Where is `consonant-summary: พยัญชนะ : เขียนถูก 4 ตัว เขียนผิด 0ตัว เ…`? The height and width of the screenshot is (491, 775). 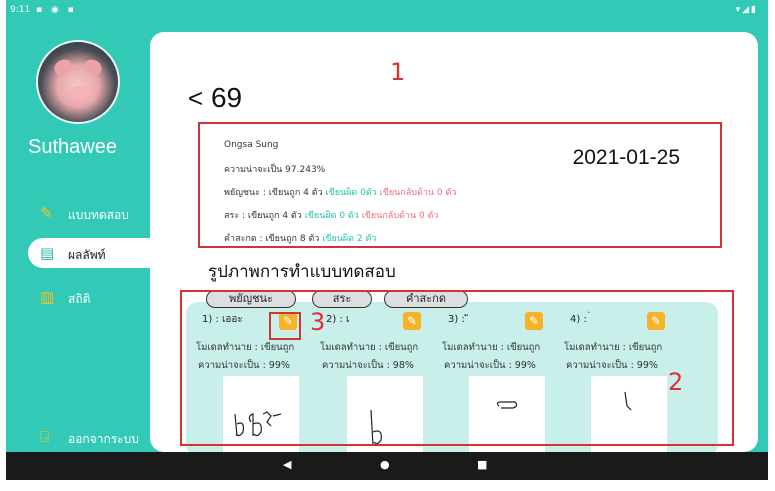 consonant-summary: พยัญชนะ : เขียนถูก 4 ตัว เขียนผิด 0ตัว เ… is located at coordinates (340, 192).